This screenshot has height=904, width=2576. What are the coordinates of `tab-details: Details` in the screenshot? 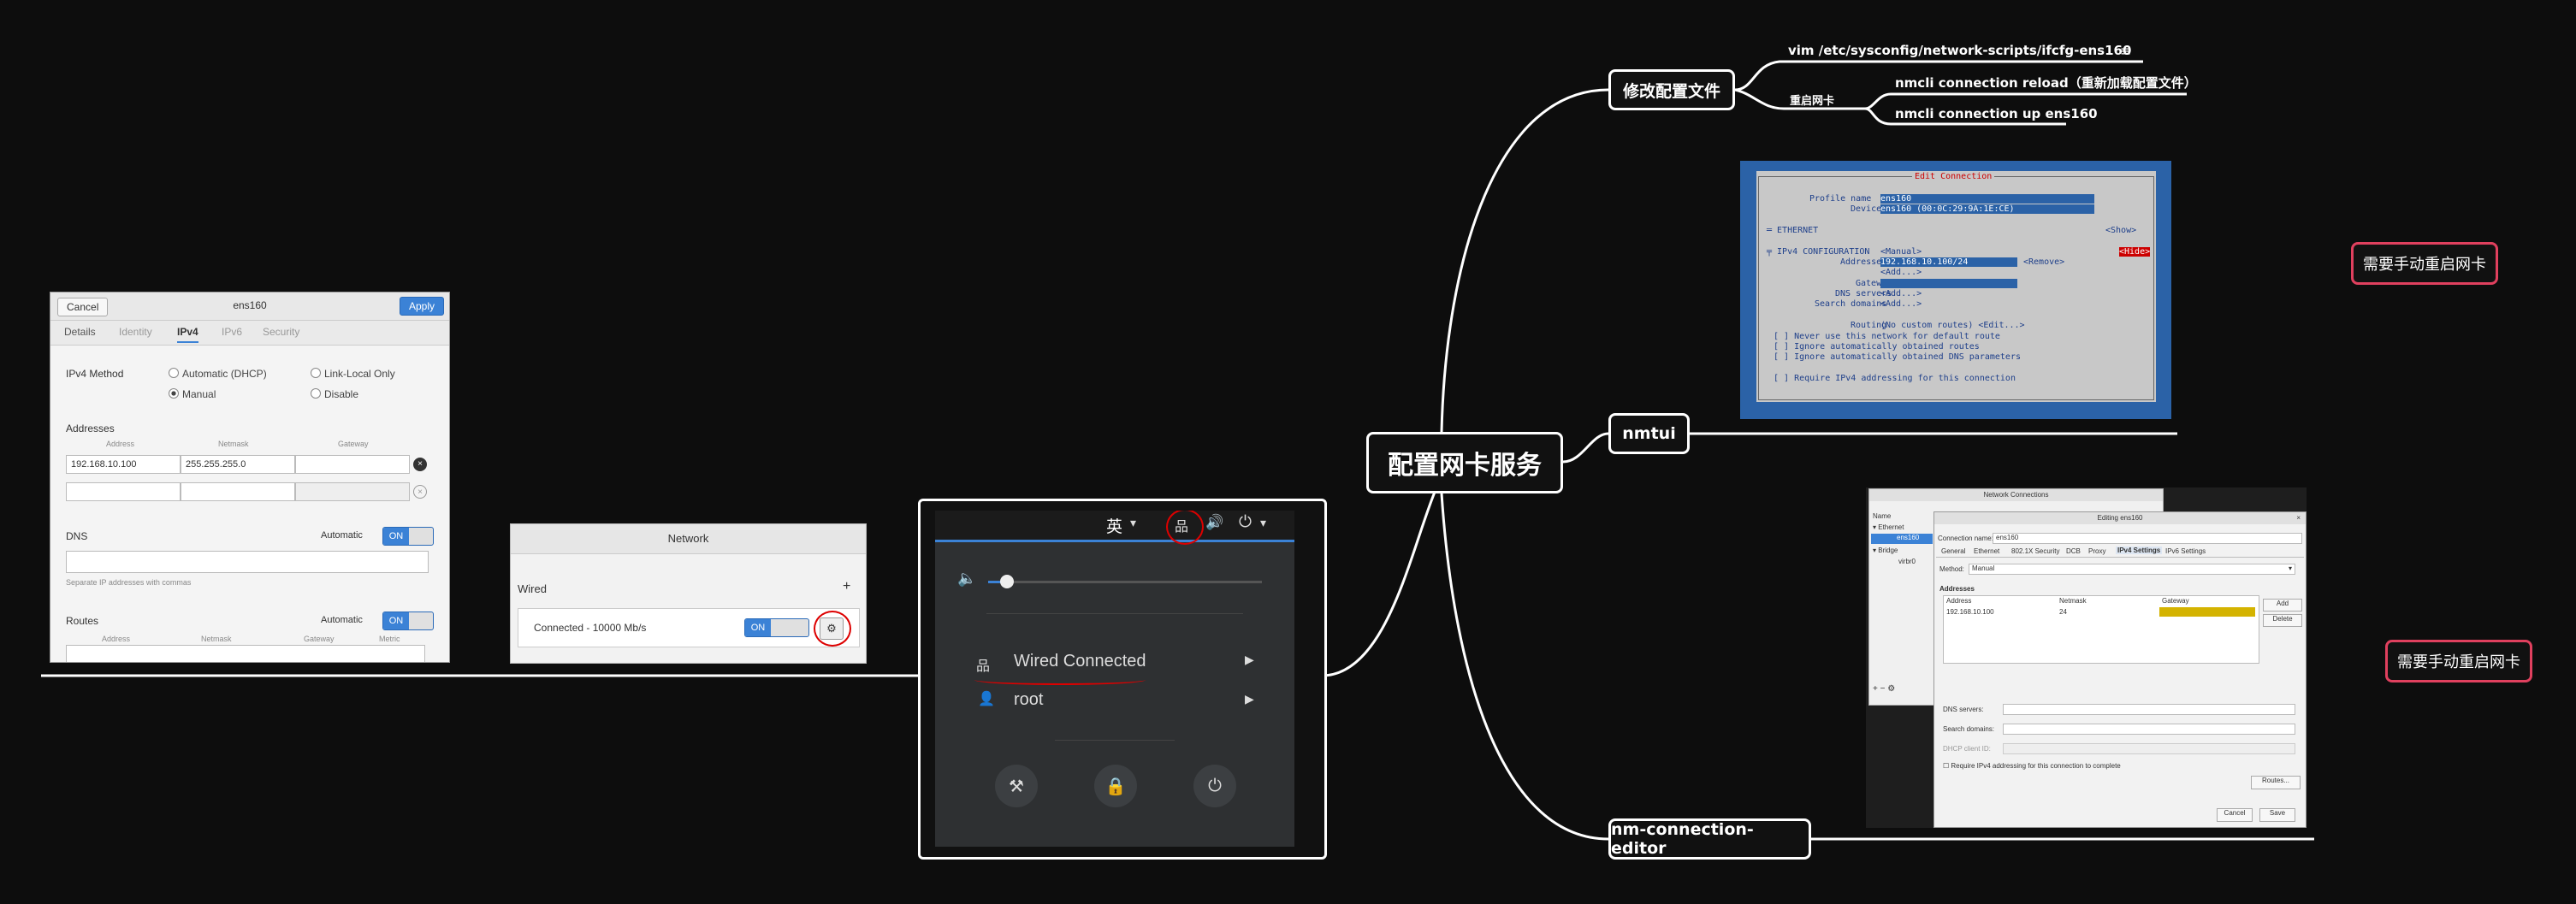 It's located at (80, 332).